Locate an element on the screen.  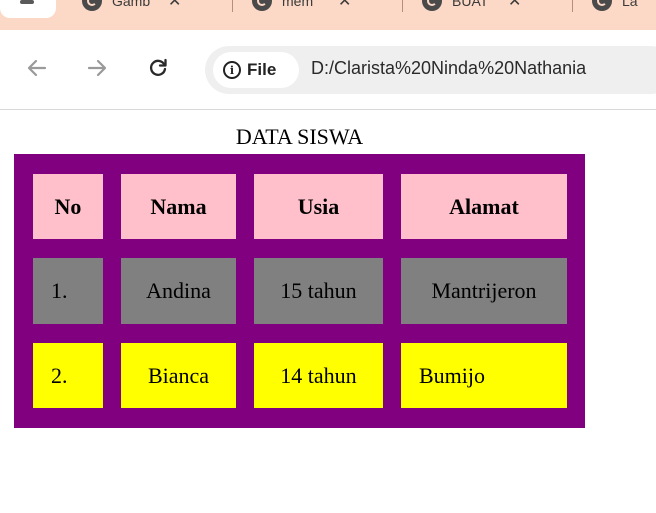
url-text: D:/Clarista%20Ninda%20Nathania is located at coordinates (448, 68).